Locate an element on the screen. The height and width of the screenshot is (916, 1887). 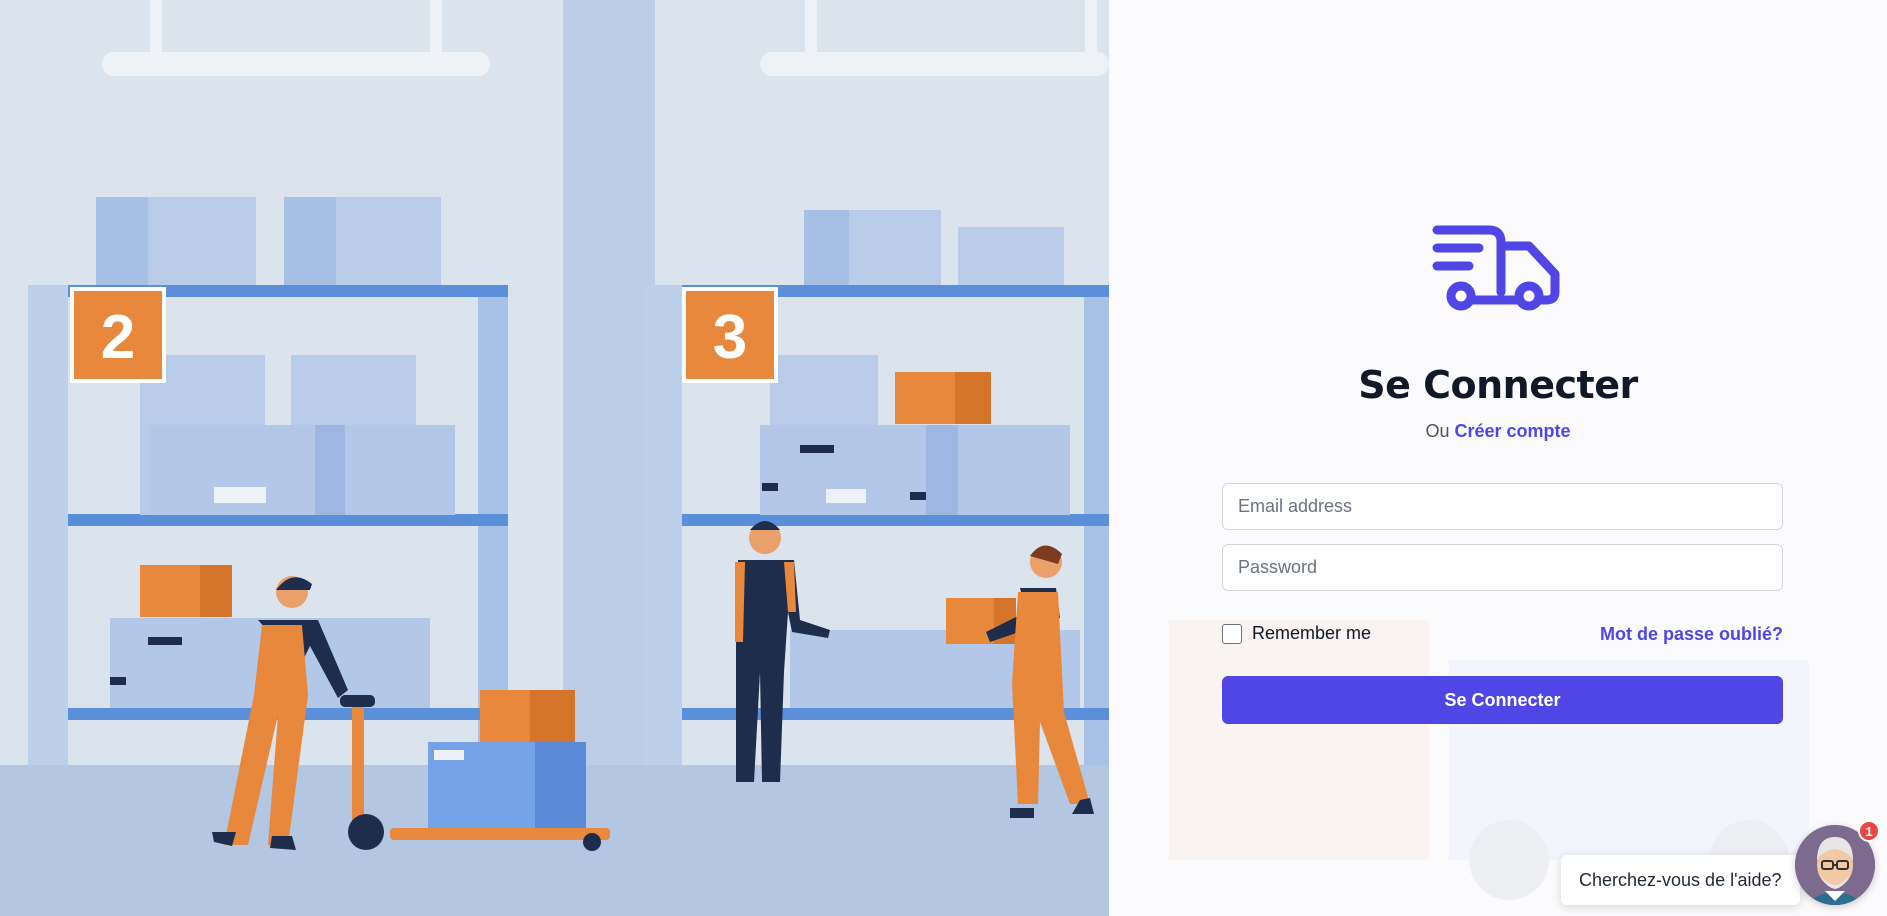
remember-me-label: Remember me is located at coordinates (1311, 633).